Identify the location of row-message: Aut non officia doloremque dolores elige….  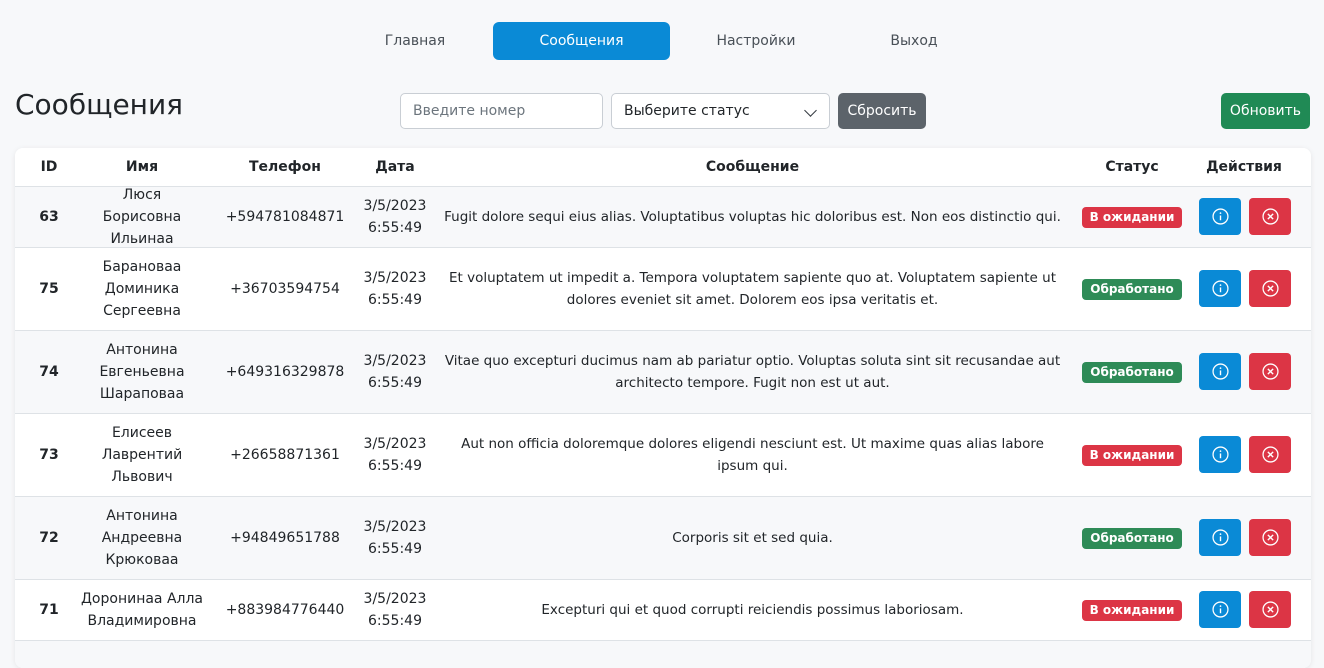
(752, 455).